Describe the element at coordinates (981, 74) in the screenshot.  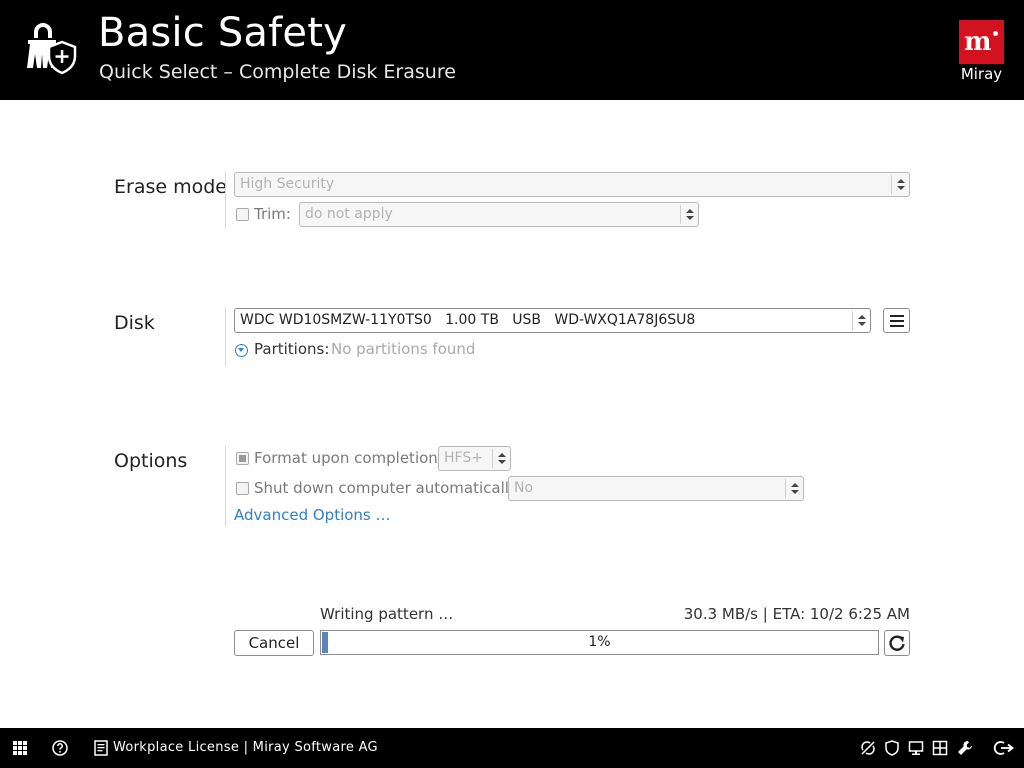
I see `brand-name: Miray` at that location.